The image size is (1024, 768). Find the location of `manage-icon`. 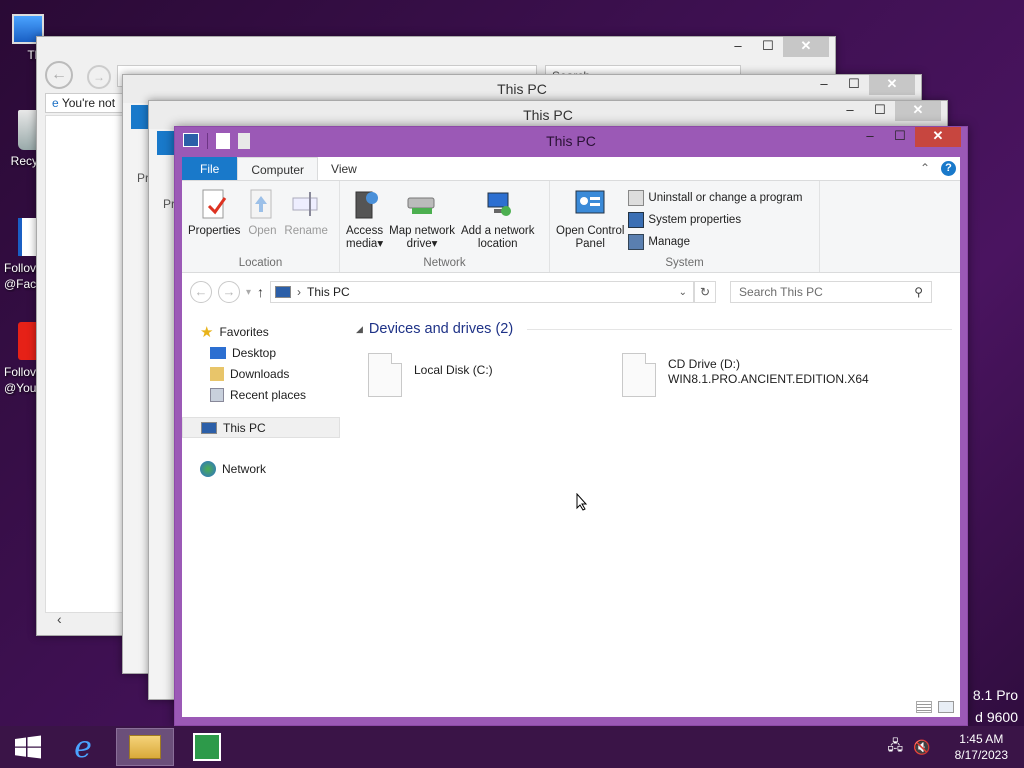

manage-icon is located at coordinates (636, 242).